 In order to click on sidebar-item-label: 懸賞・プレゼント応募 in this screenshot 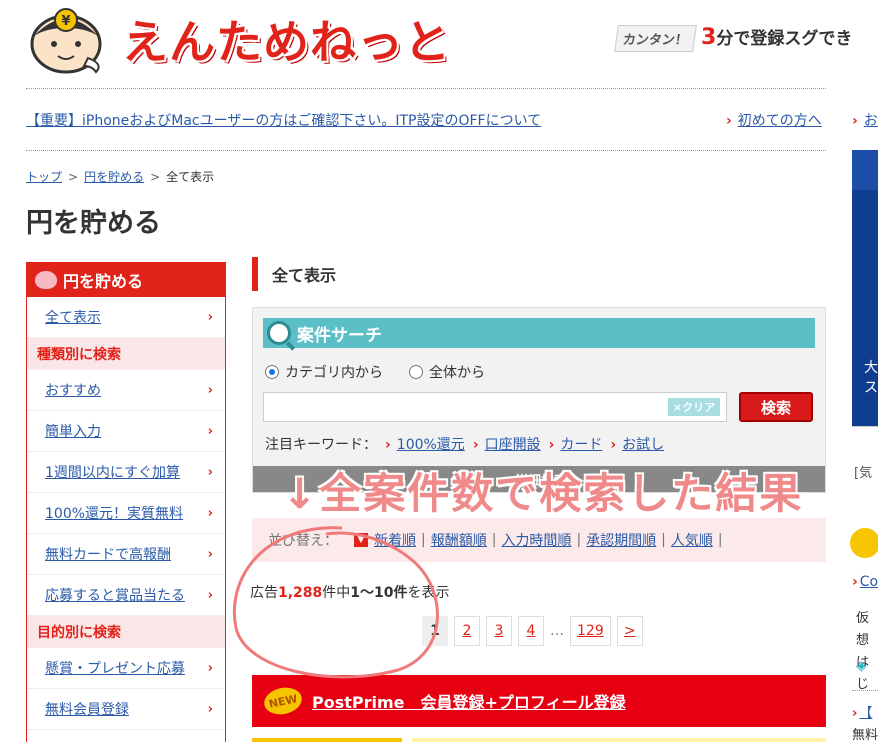, I will do `click(115, 668)`.